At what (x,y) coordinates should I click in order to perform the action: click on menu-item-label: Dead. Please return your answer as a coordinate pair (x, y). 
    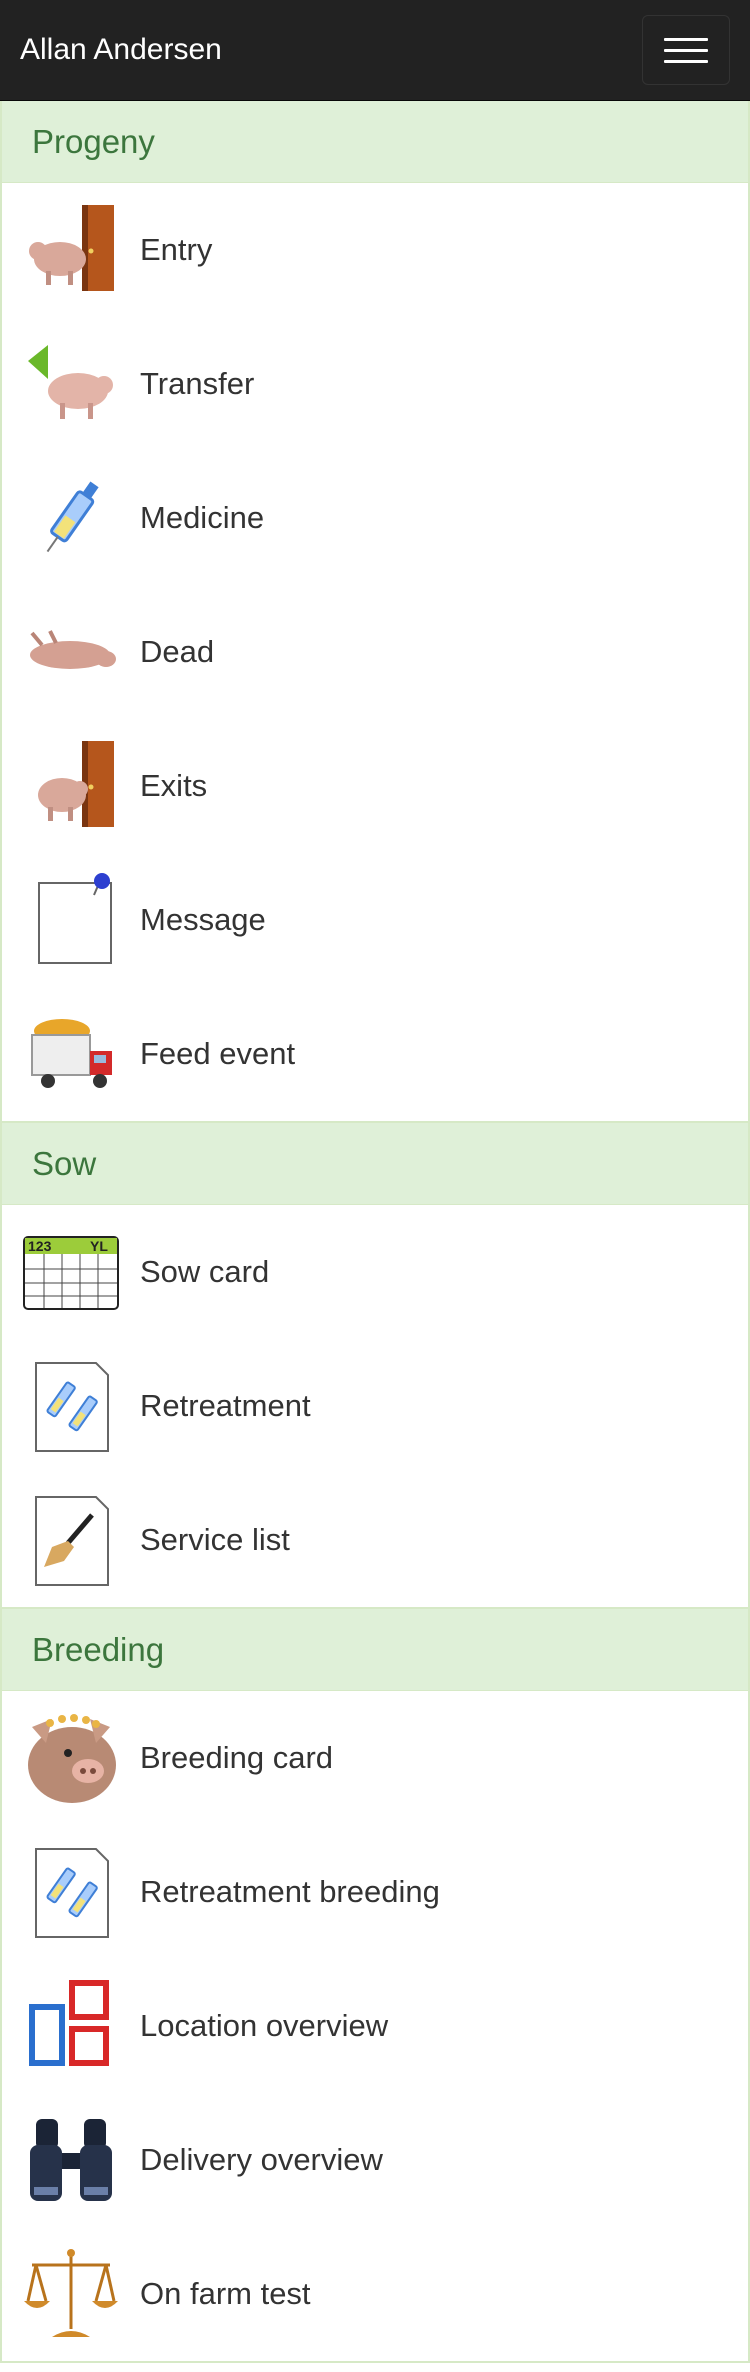
    Looking at the image, I should click on (177, 651).